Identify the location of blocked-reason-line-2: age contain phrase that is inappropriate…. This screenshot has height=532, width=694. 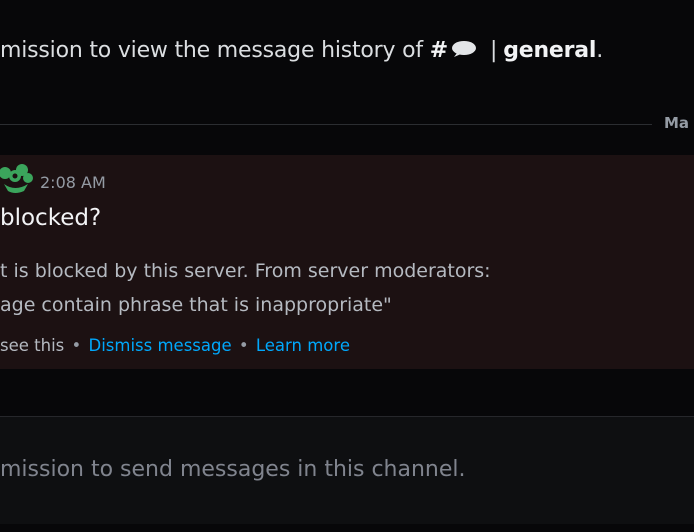
(196, 305).